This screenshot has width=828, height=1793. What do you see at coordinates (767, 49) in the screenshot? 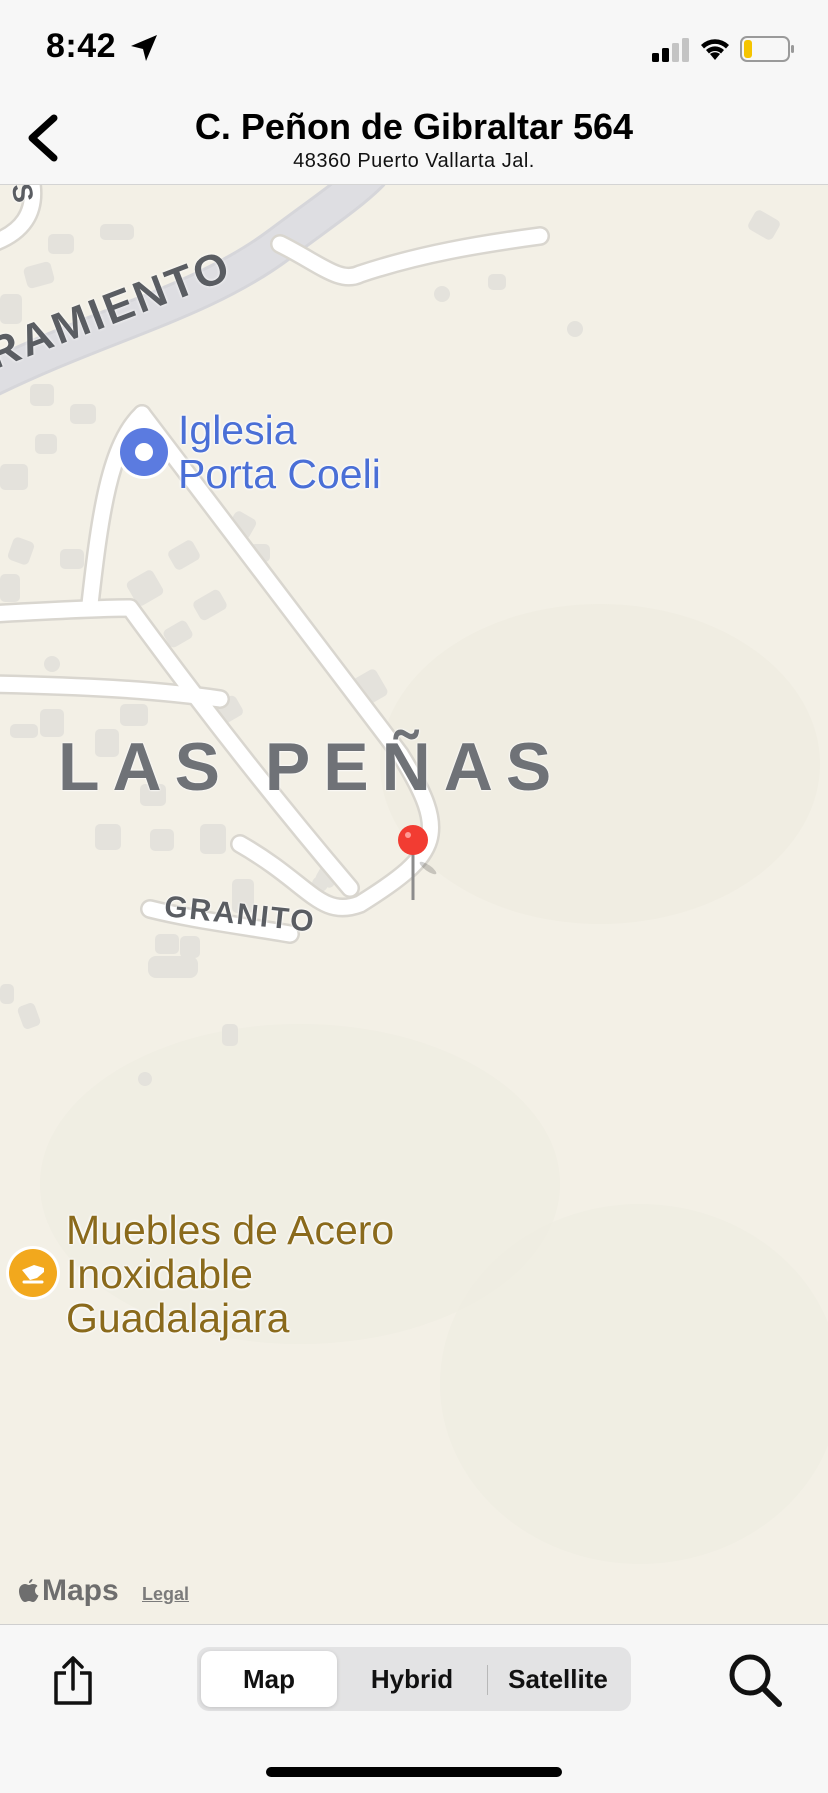
I see `battery-low-icon` at bounding box center [767, 49].